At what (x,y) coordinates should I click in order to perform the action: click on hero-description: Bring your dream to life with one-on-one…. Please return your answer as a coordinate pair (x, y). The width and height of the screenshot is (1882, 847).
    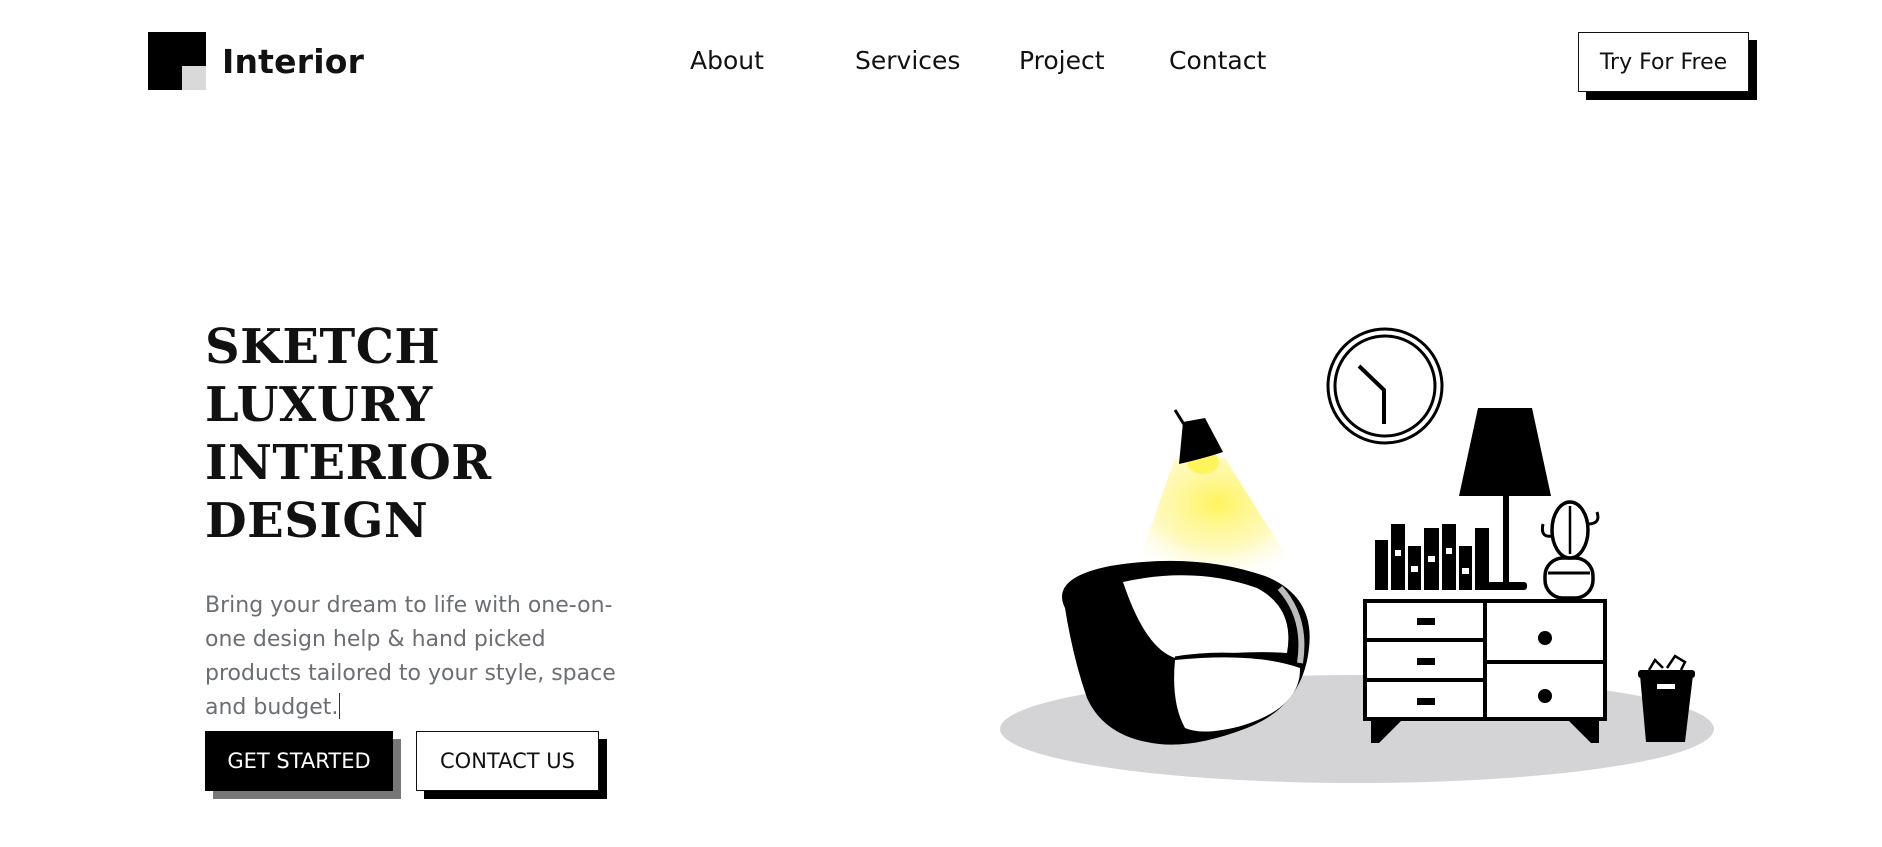
    Looking at the image, I should click on (425, 657).